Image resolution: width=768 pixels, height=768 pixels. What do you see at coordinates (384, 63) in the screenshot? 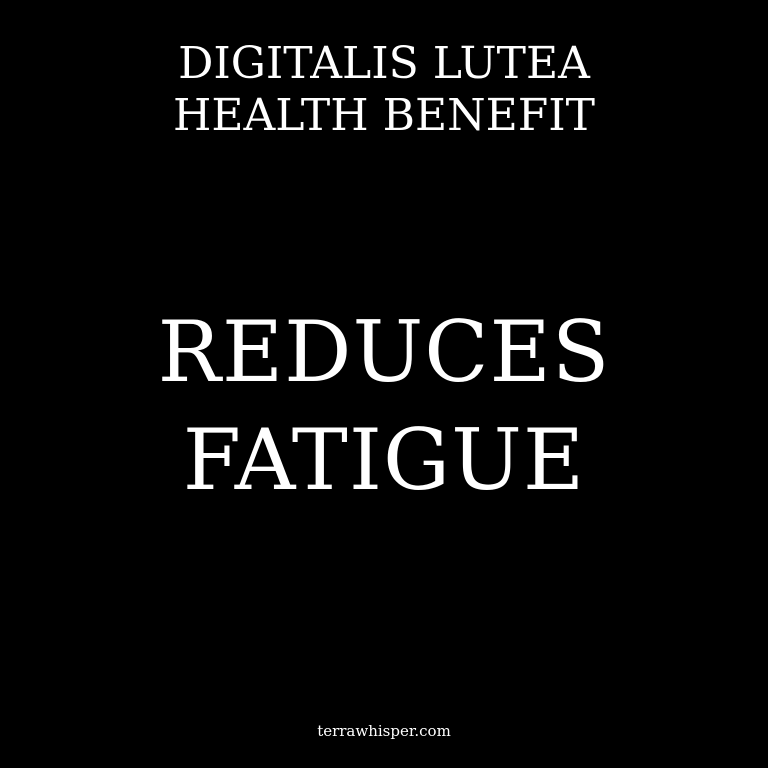
I see `heading-line-plant-name: DIGITALIS LUTEA` at bounding box center [384, 63].